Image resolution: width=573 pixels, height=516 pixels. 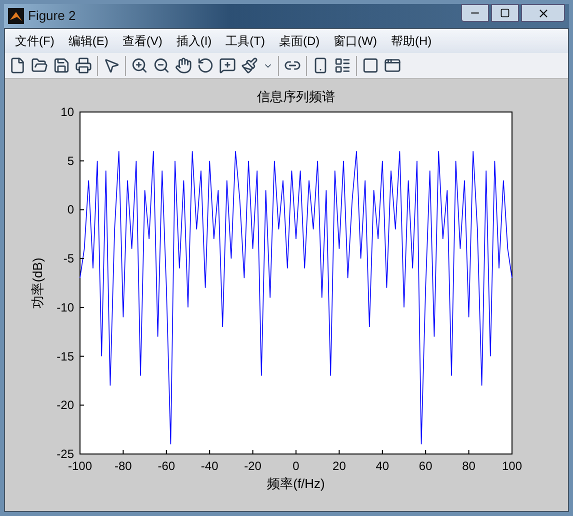 I want to click on x-tick-label: 20, so click(x=339, y=466).